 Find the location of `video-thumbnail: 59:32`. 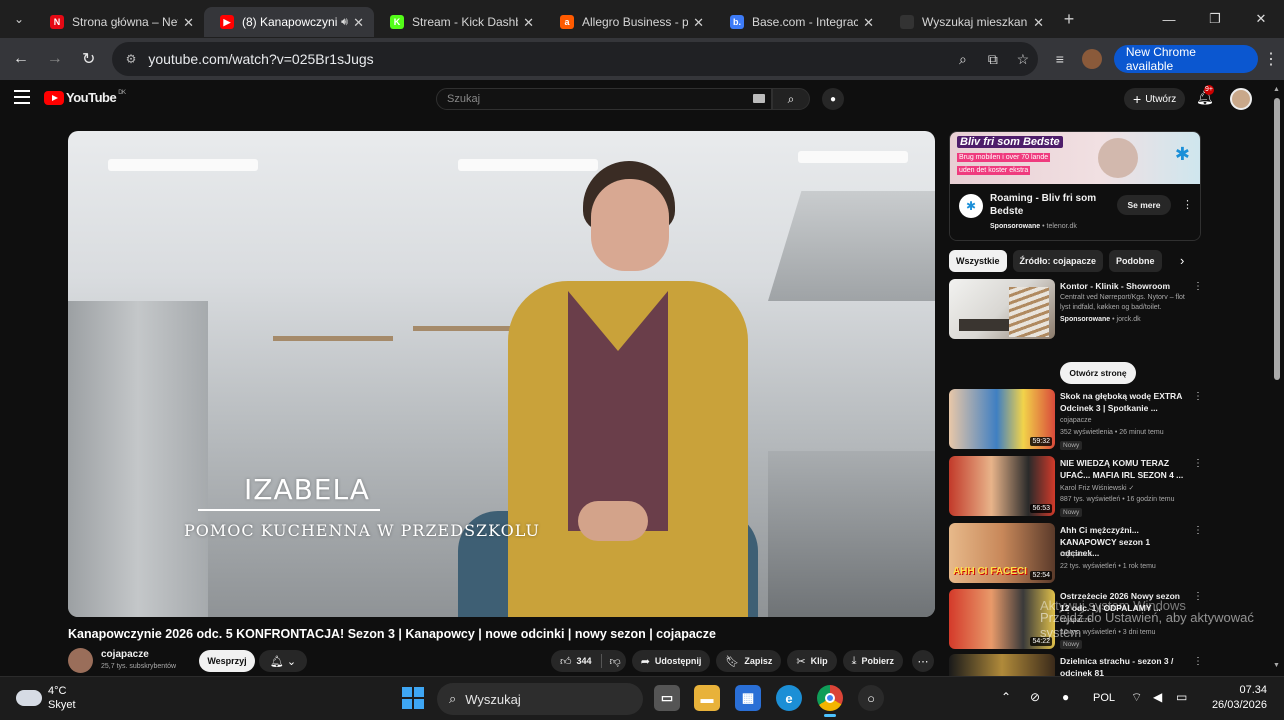

video-thumbnail: 59:32 is located at coordinates (1002, 419).